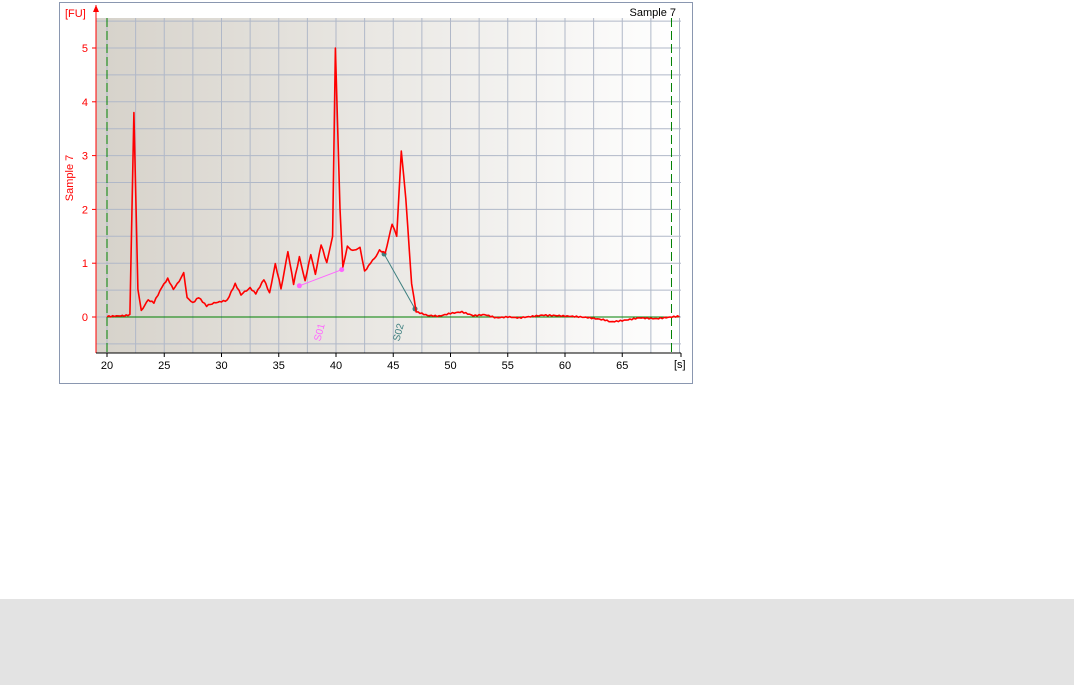  What do you see at coordinates (164, 366) in the screenshot?
I see `x-tick-label: 25` at bounding box center [164, 366].